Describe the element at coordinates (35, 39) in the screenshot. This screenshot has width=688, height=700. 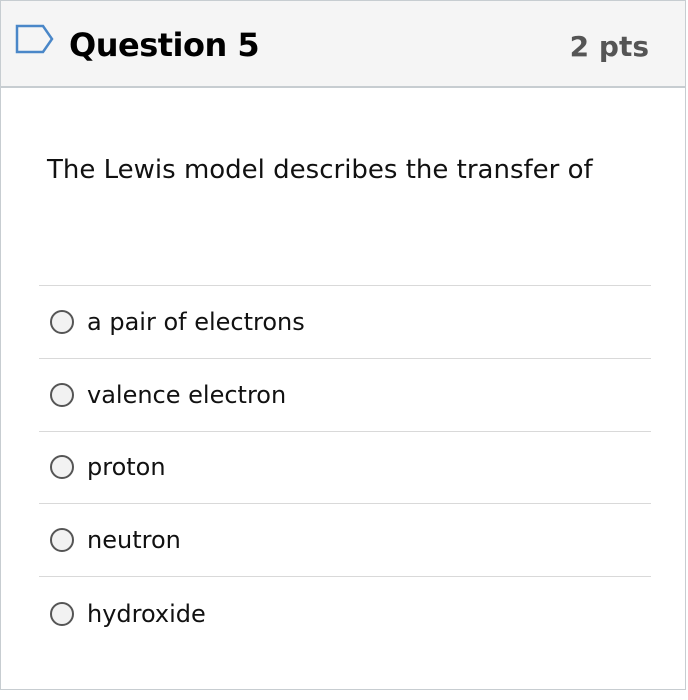
I see `bookmark-flag-icon` at that location.